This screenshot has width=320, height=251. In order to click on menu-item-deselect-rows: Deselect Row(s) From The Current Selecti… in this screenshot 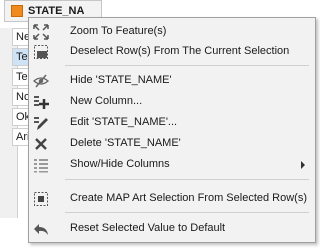, I will do `click(172, 52)`.